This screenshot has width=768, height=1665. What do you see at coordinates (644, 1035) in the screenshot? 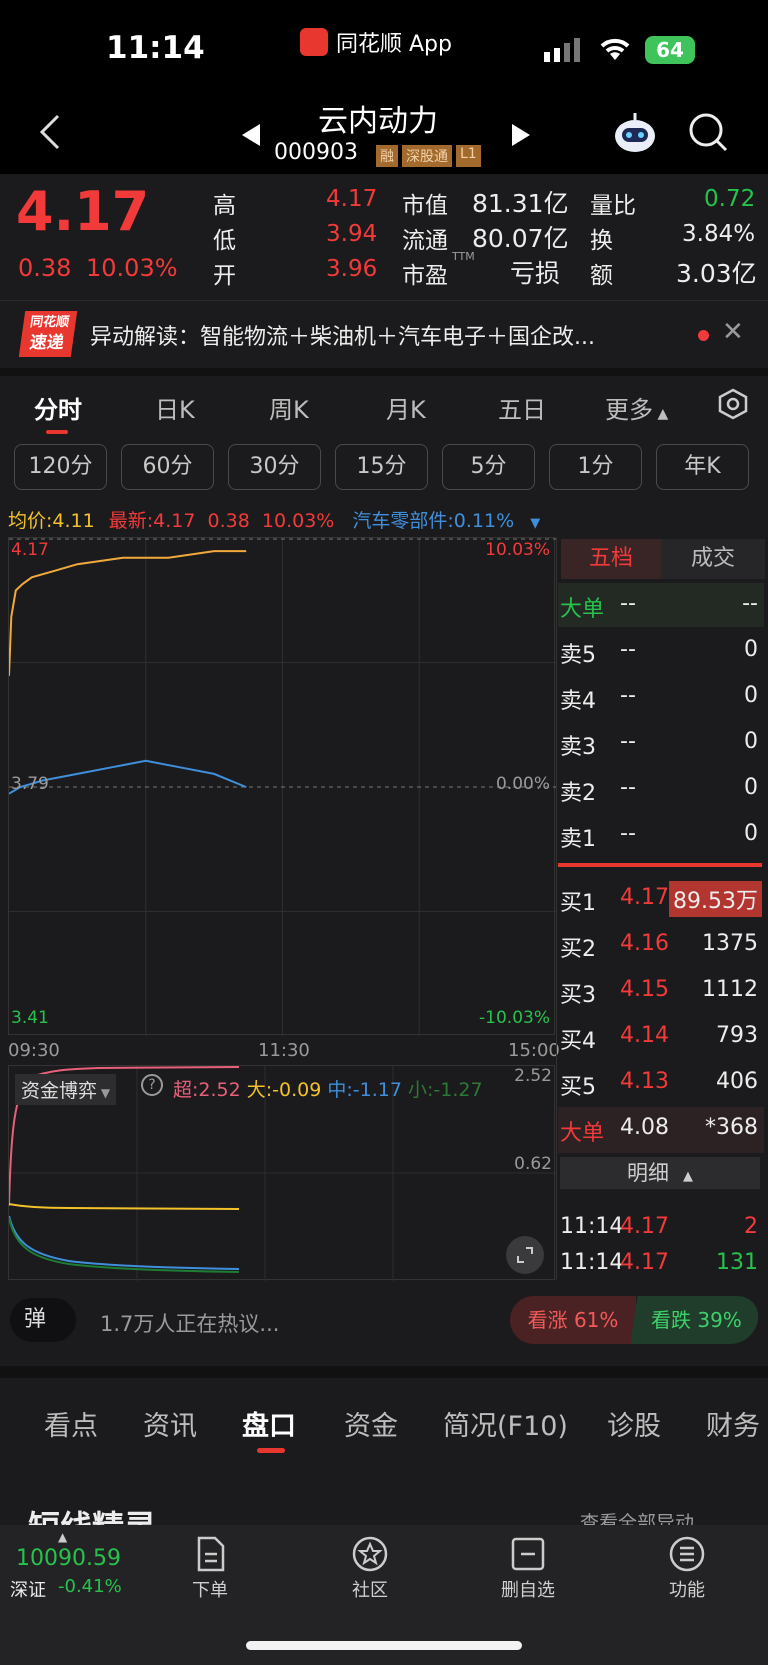
I see `buy-price: 4.14` at bounding box center [644, 1035].